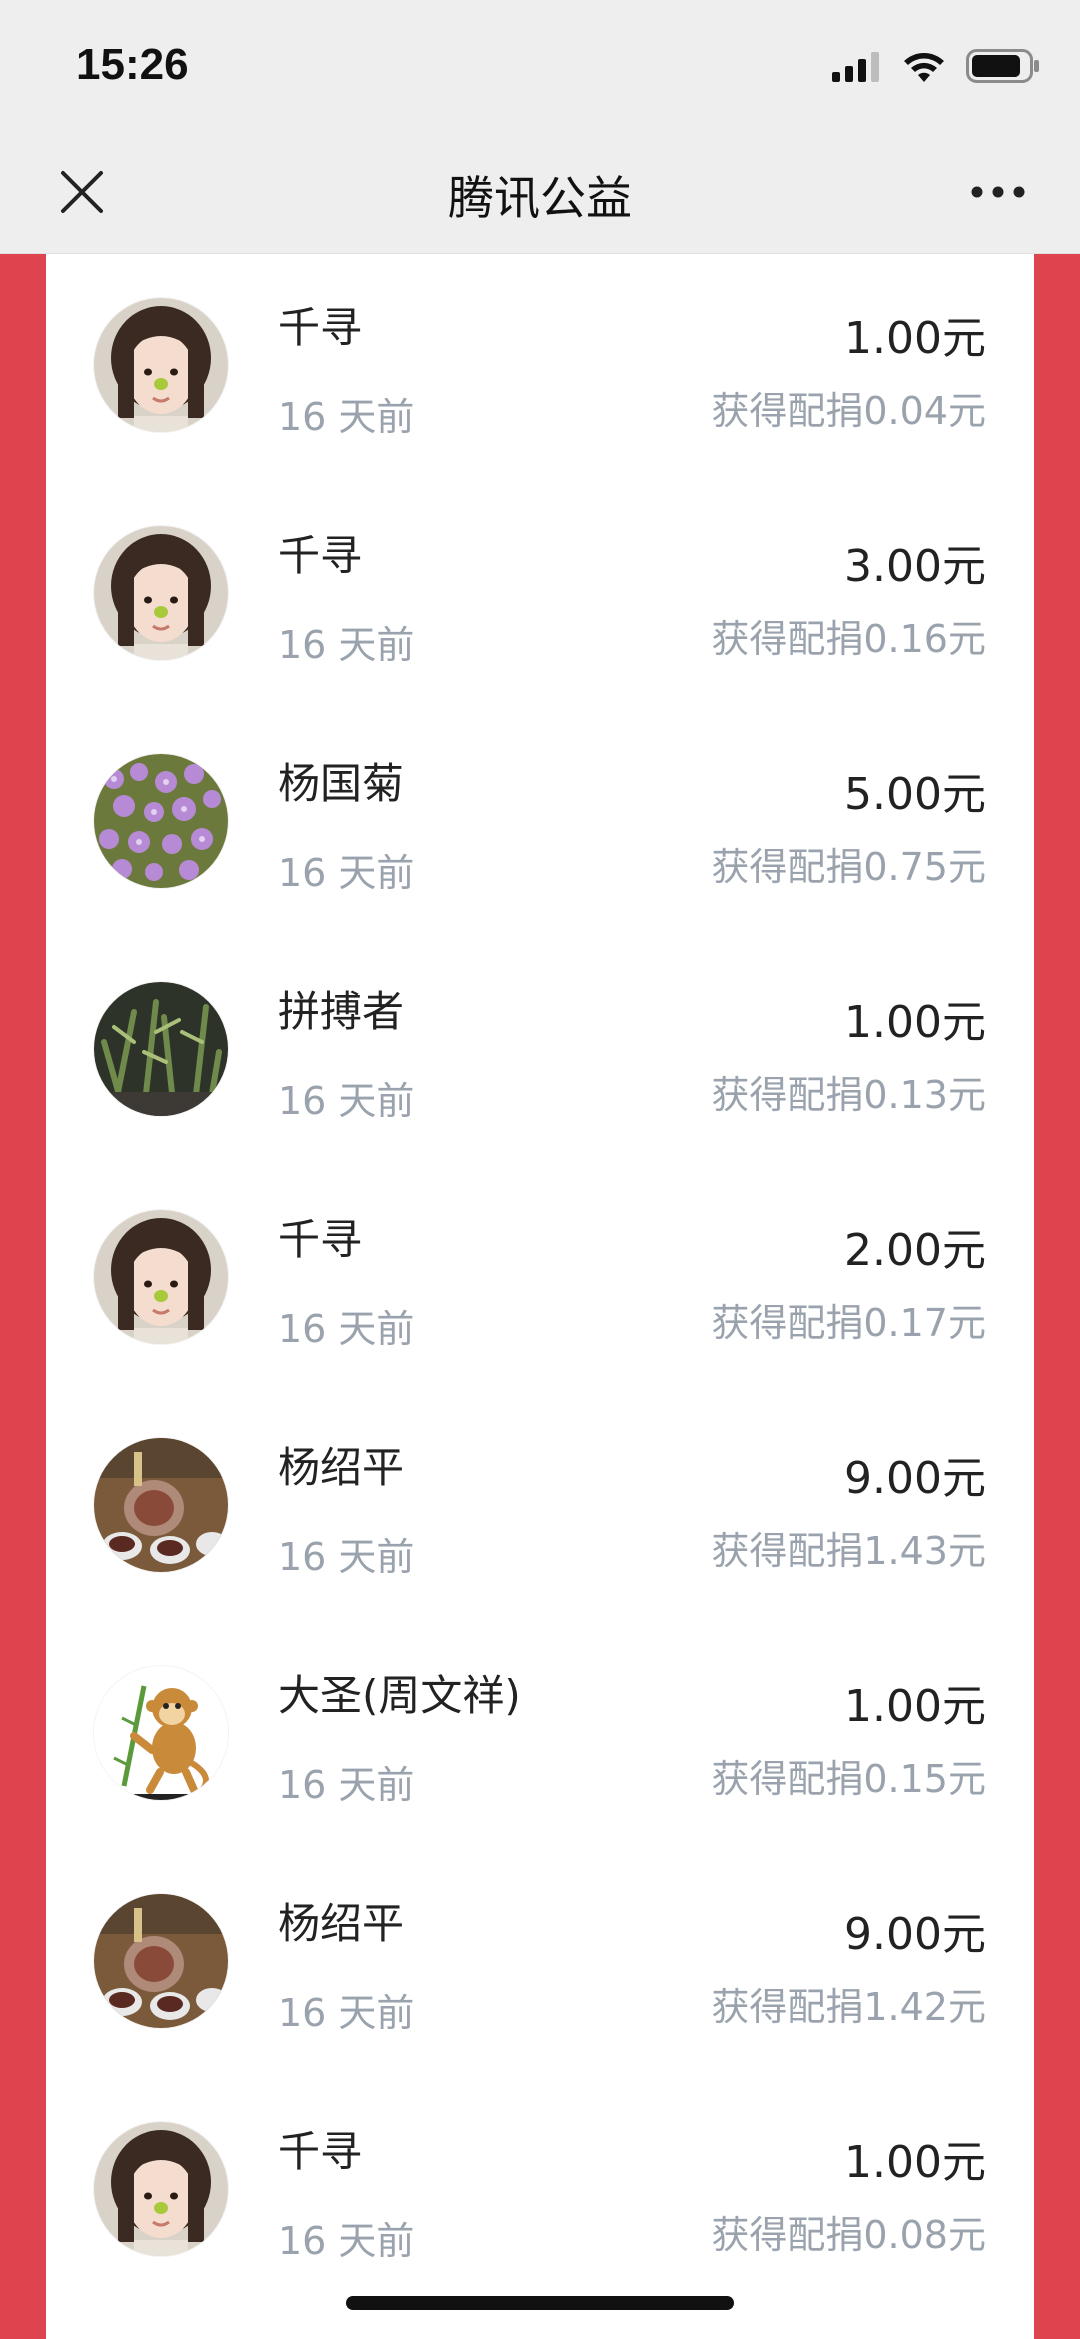 This screenshot has width=1080, height=2339. Describe the element at coordinates (540, 1508) in the screenshot. I see `donation-row: 杨绍平 16 天前 9.00元获得配捐1.43元` at that location.